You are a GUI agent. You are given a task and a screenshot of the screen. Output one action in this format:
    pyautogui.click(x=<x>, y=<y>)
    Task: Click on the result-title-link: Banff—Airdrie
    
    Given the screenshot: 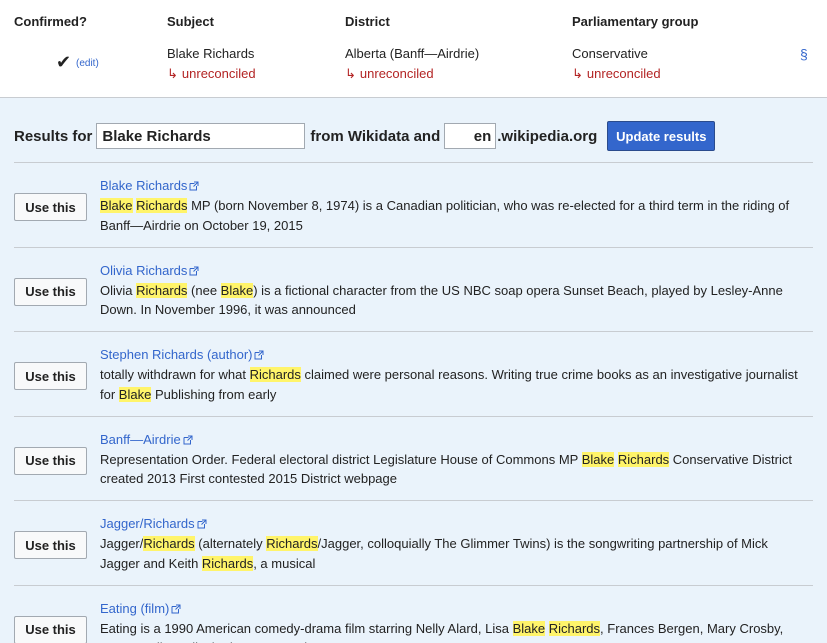 What is the action you would take?
    pyautogui.click(x=146, y=440)
    